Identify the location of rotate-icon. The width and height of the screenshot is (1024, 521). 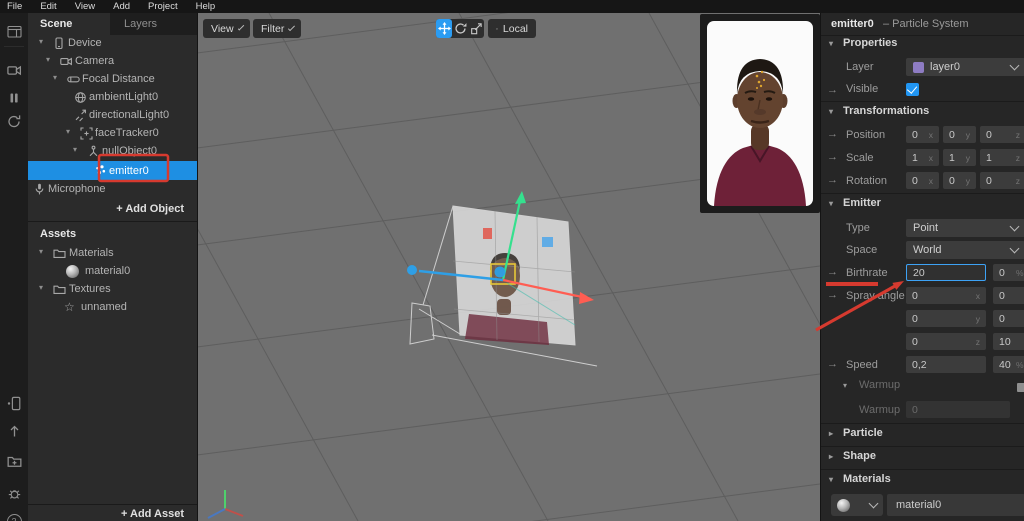
(460, 28).